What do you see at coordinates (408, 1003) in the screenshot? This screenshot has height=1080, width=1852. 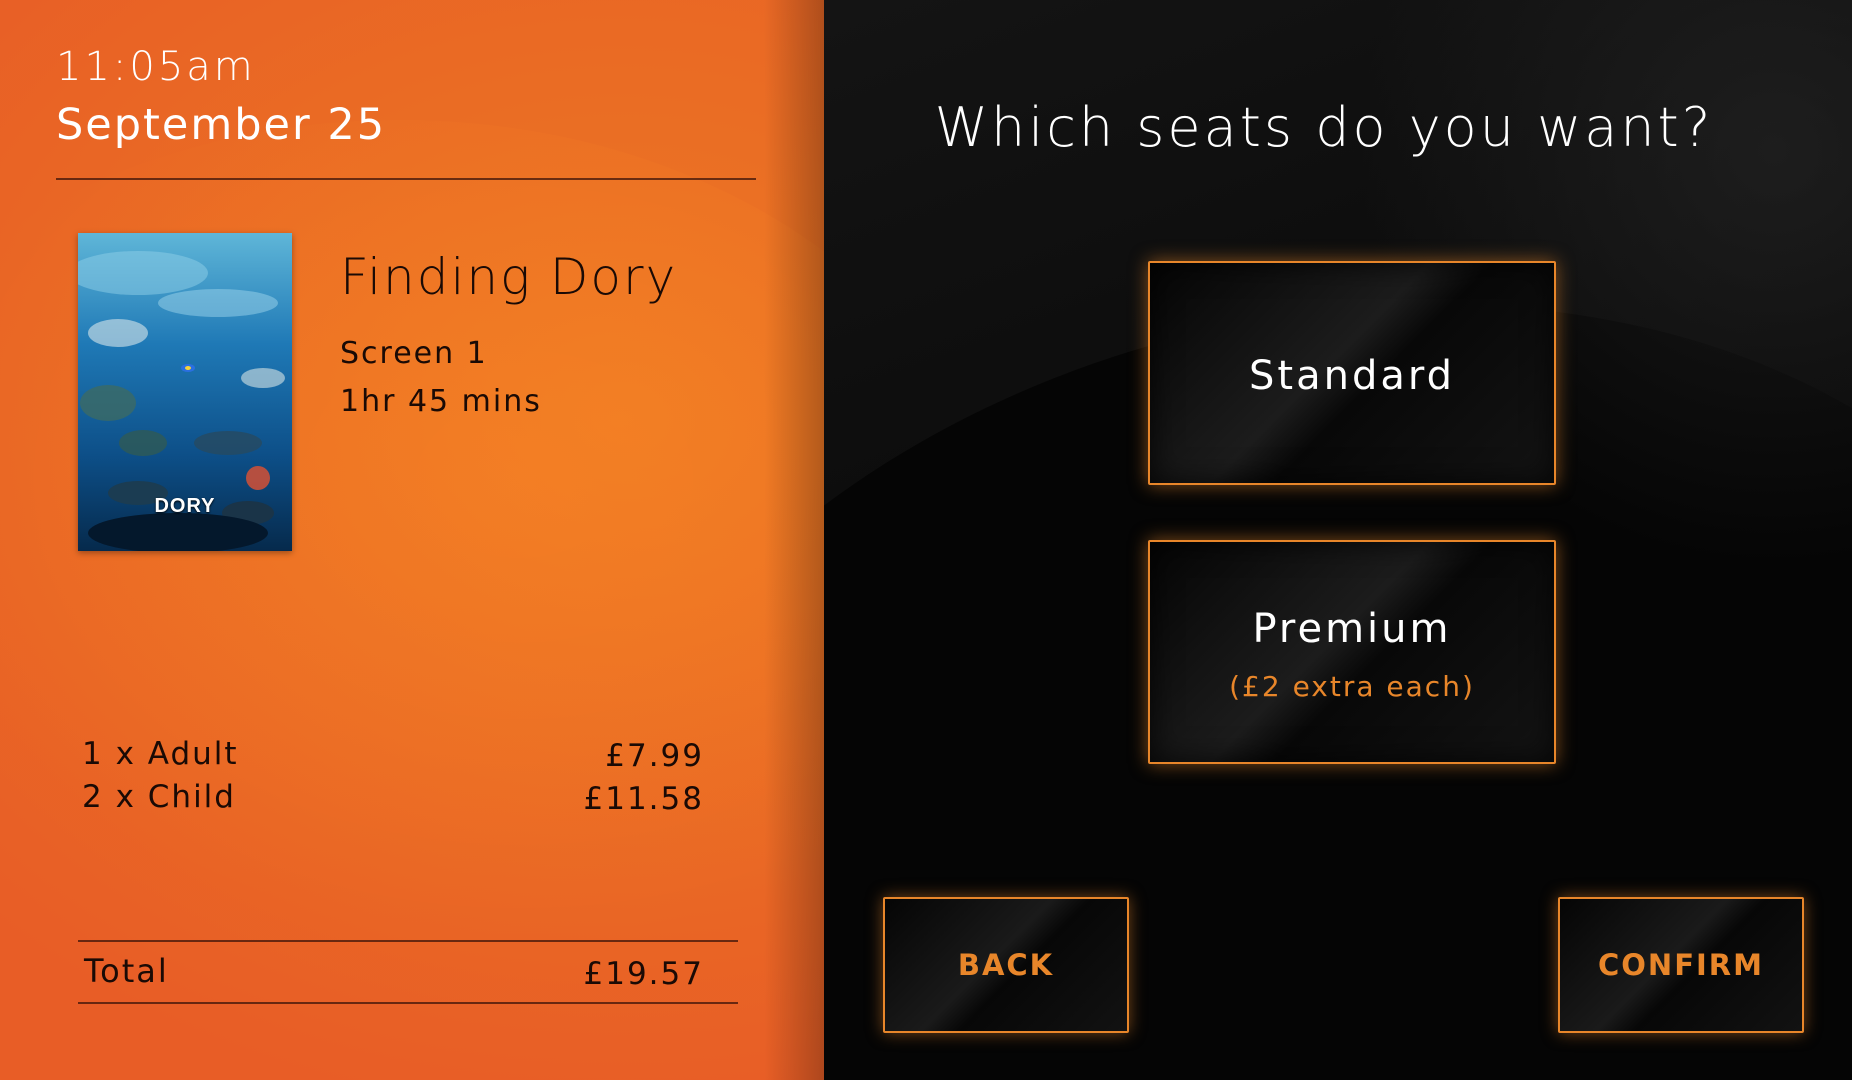 I see `total-bottom-divider` at bounding box center [408, 1003].